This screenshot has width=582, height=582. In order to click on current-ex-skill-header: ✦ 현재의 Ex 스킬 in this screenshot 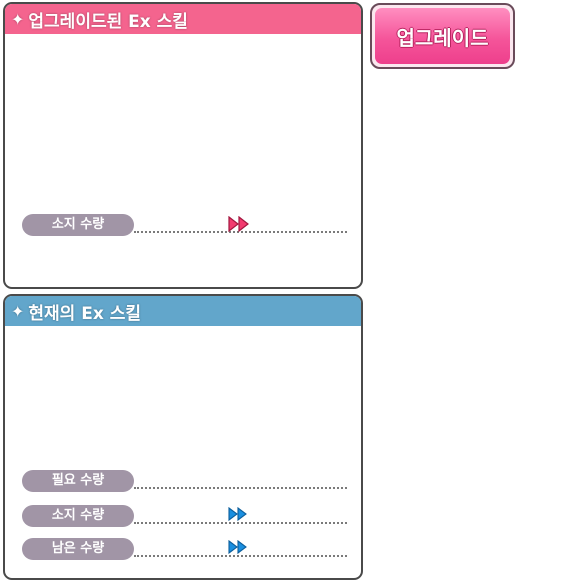, I will do `click(183, 311)`.